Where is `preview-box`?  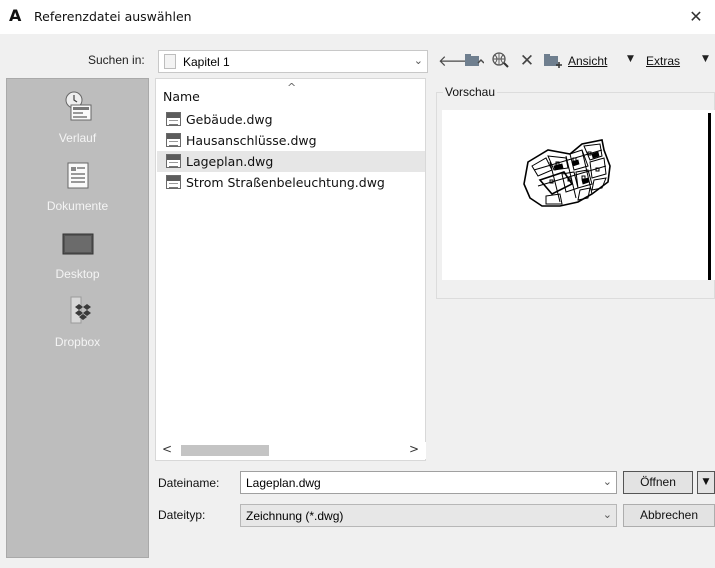 preview-box is located at coordinates (578, 195).